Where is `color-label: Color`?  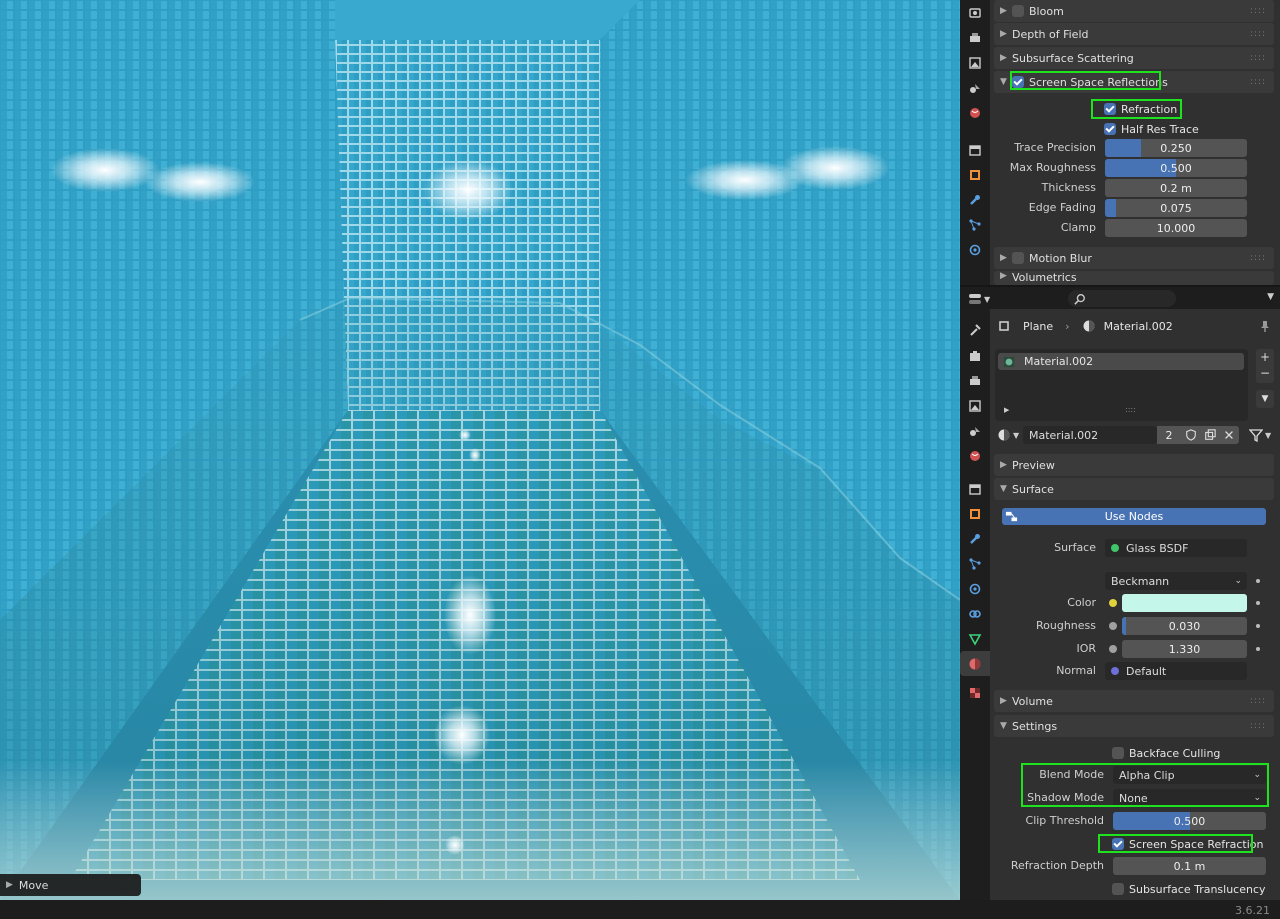
color-label: Color is located at coordinates (1081, 602).